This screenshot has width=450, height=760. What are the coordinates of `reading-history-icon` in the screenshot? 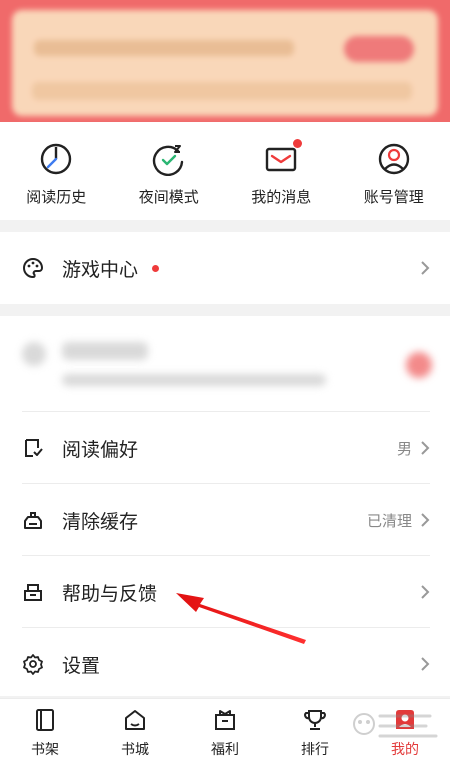 It's located at (56, 159).